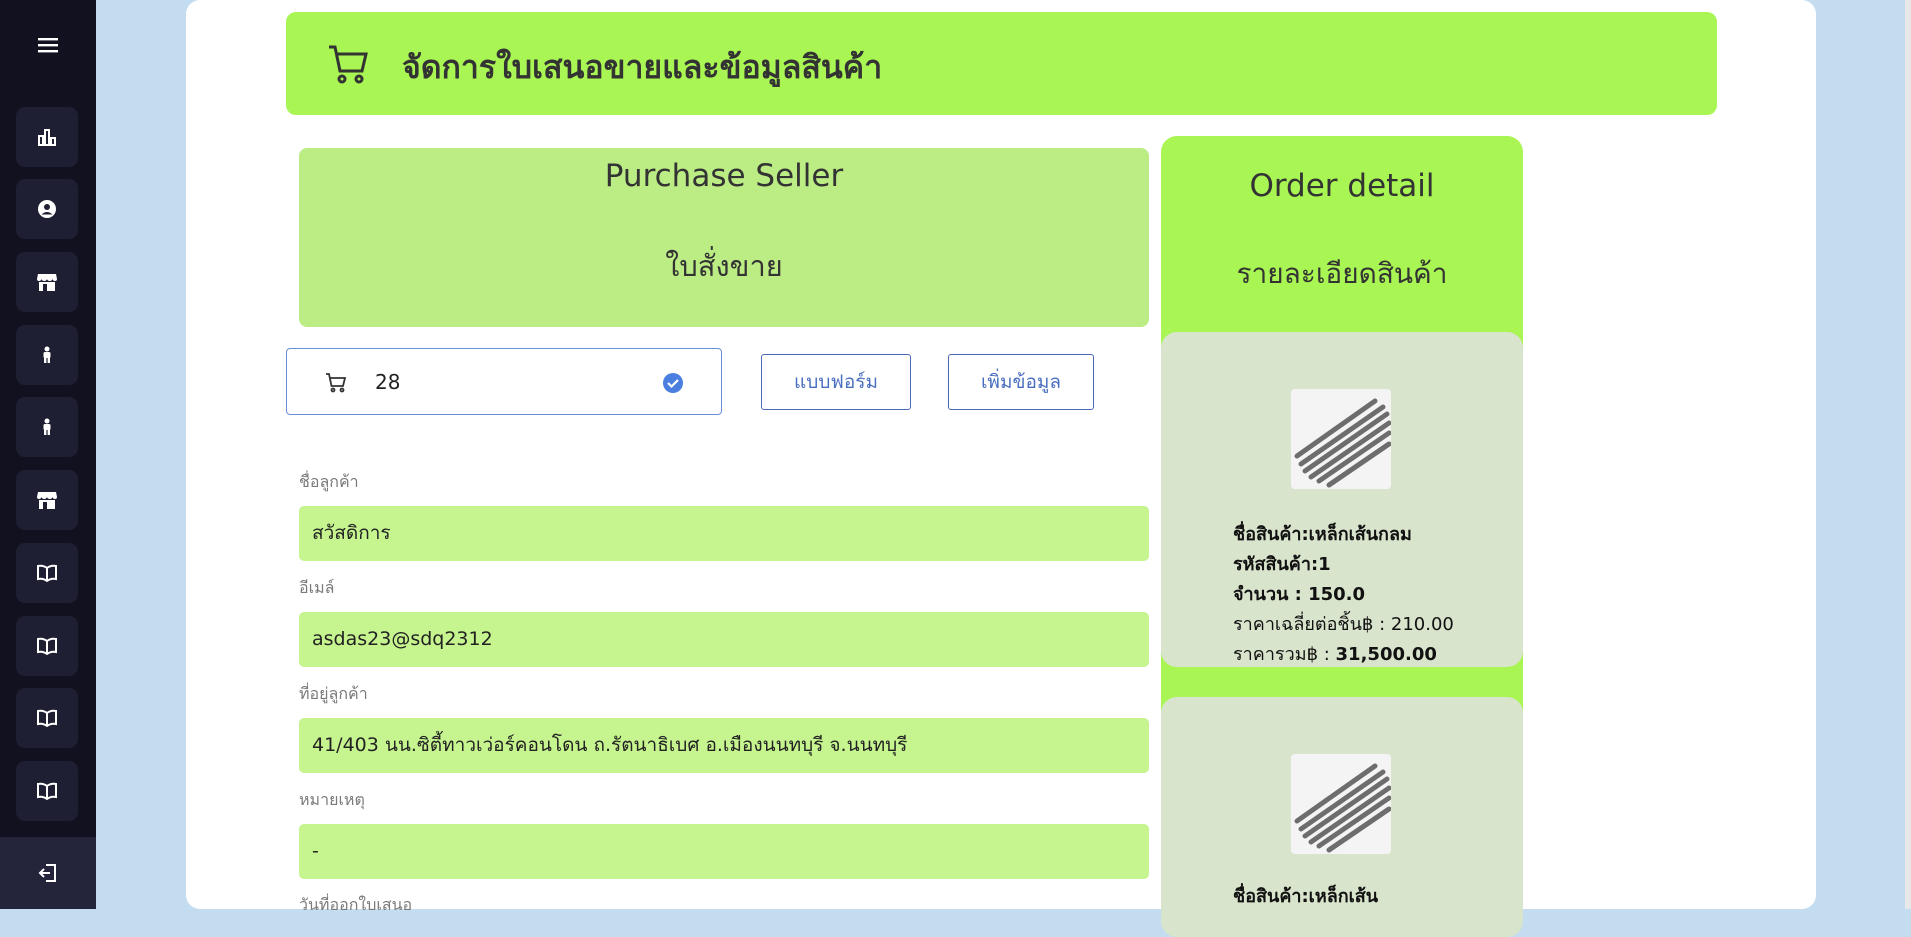  I want to click on product-qty: จำนวน : 150.0, so click(1299, 593).